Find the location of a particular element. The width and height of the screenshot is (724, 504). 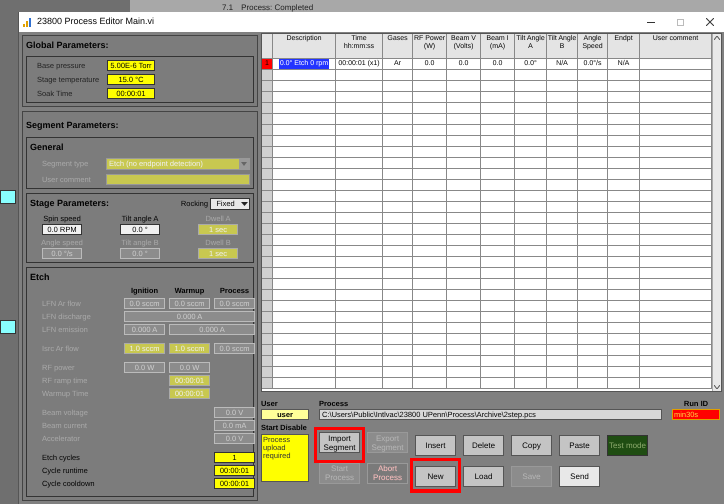

app-icon is located at coordinates (28, 22).